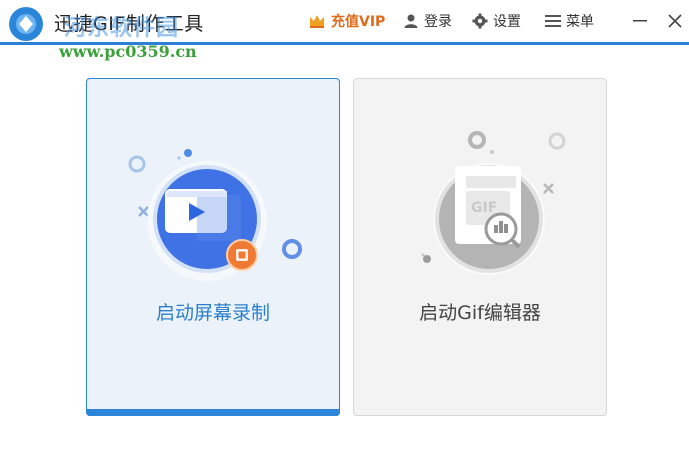 The height and width of the screenshot is (451, 689). Describe the element at coordinates (212, 313) in the screenshot. I see `start-screen-record-label: 启动屏幕录制` at that location.